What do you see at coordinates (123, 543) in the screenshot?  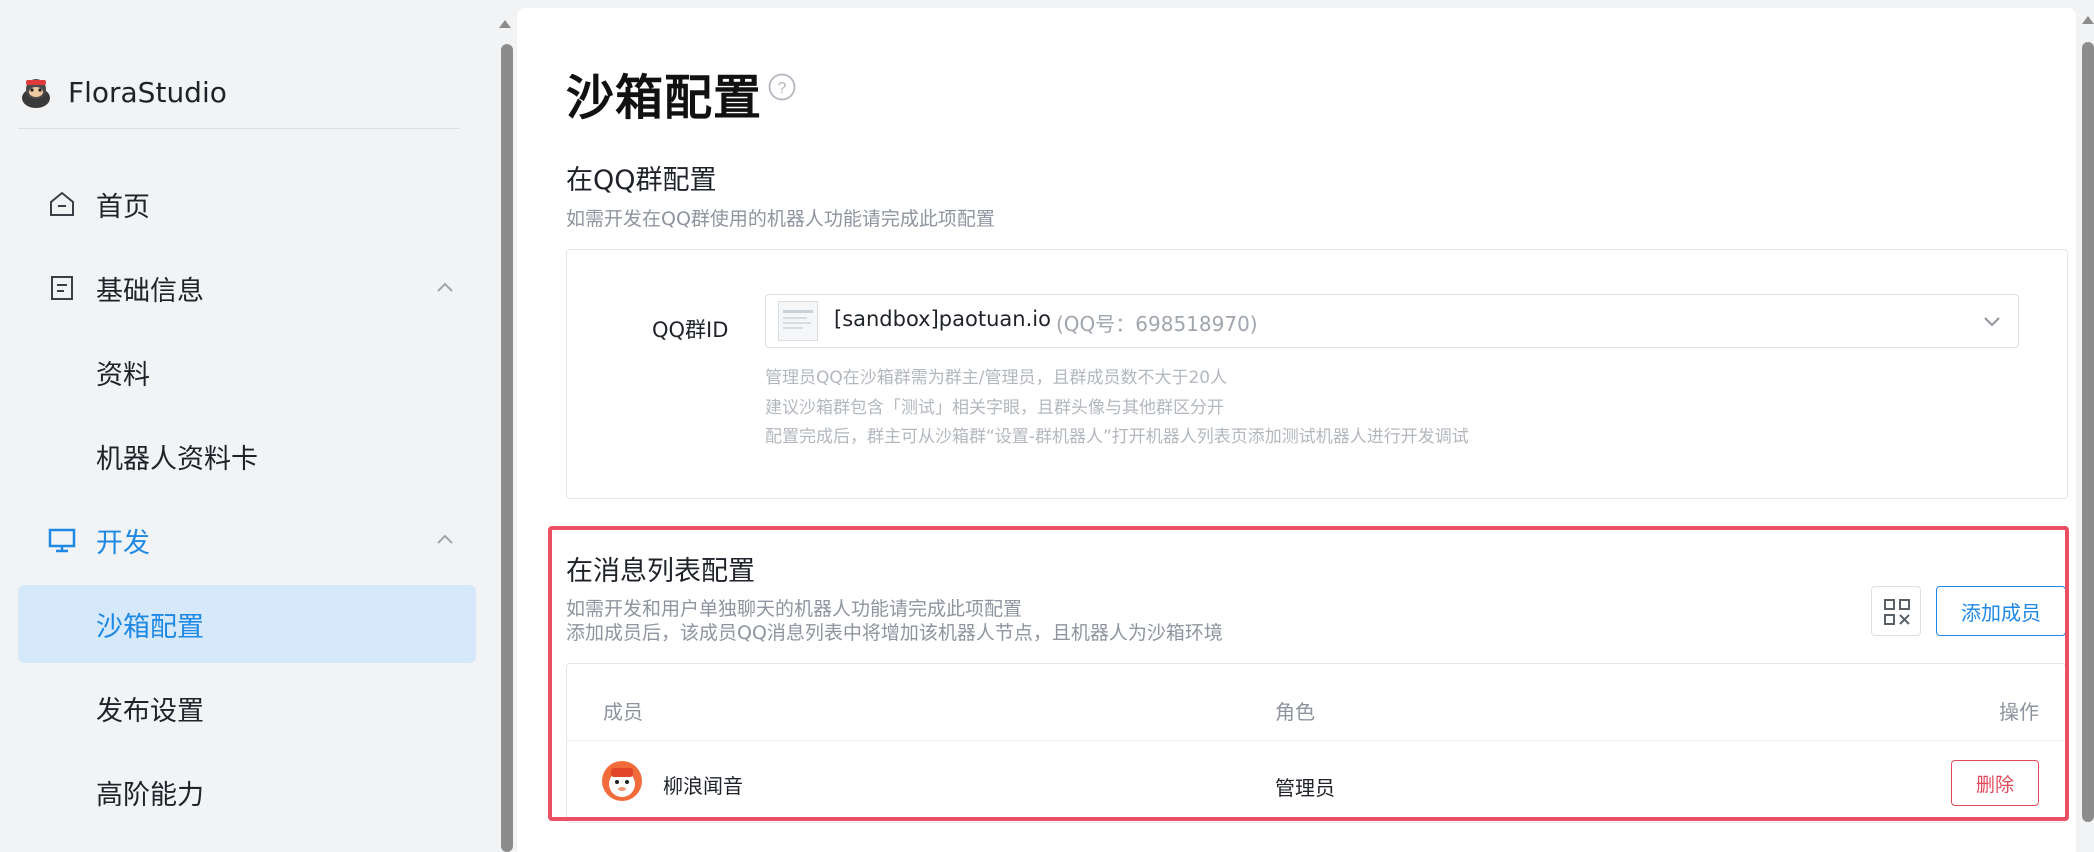 I see `sidebar-item-label: 开发` at bounding box center [123, 543].